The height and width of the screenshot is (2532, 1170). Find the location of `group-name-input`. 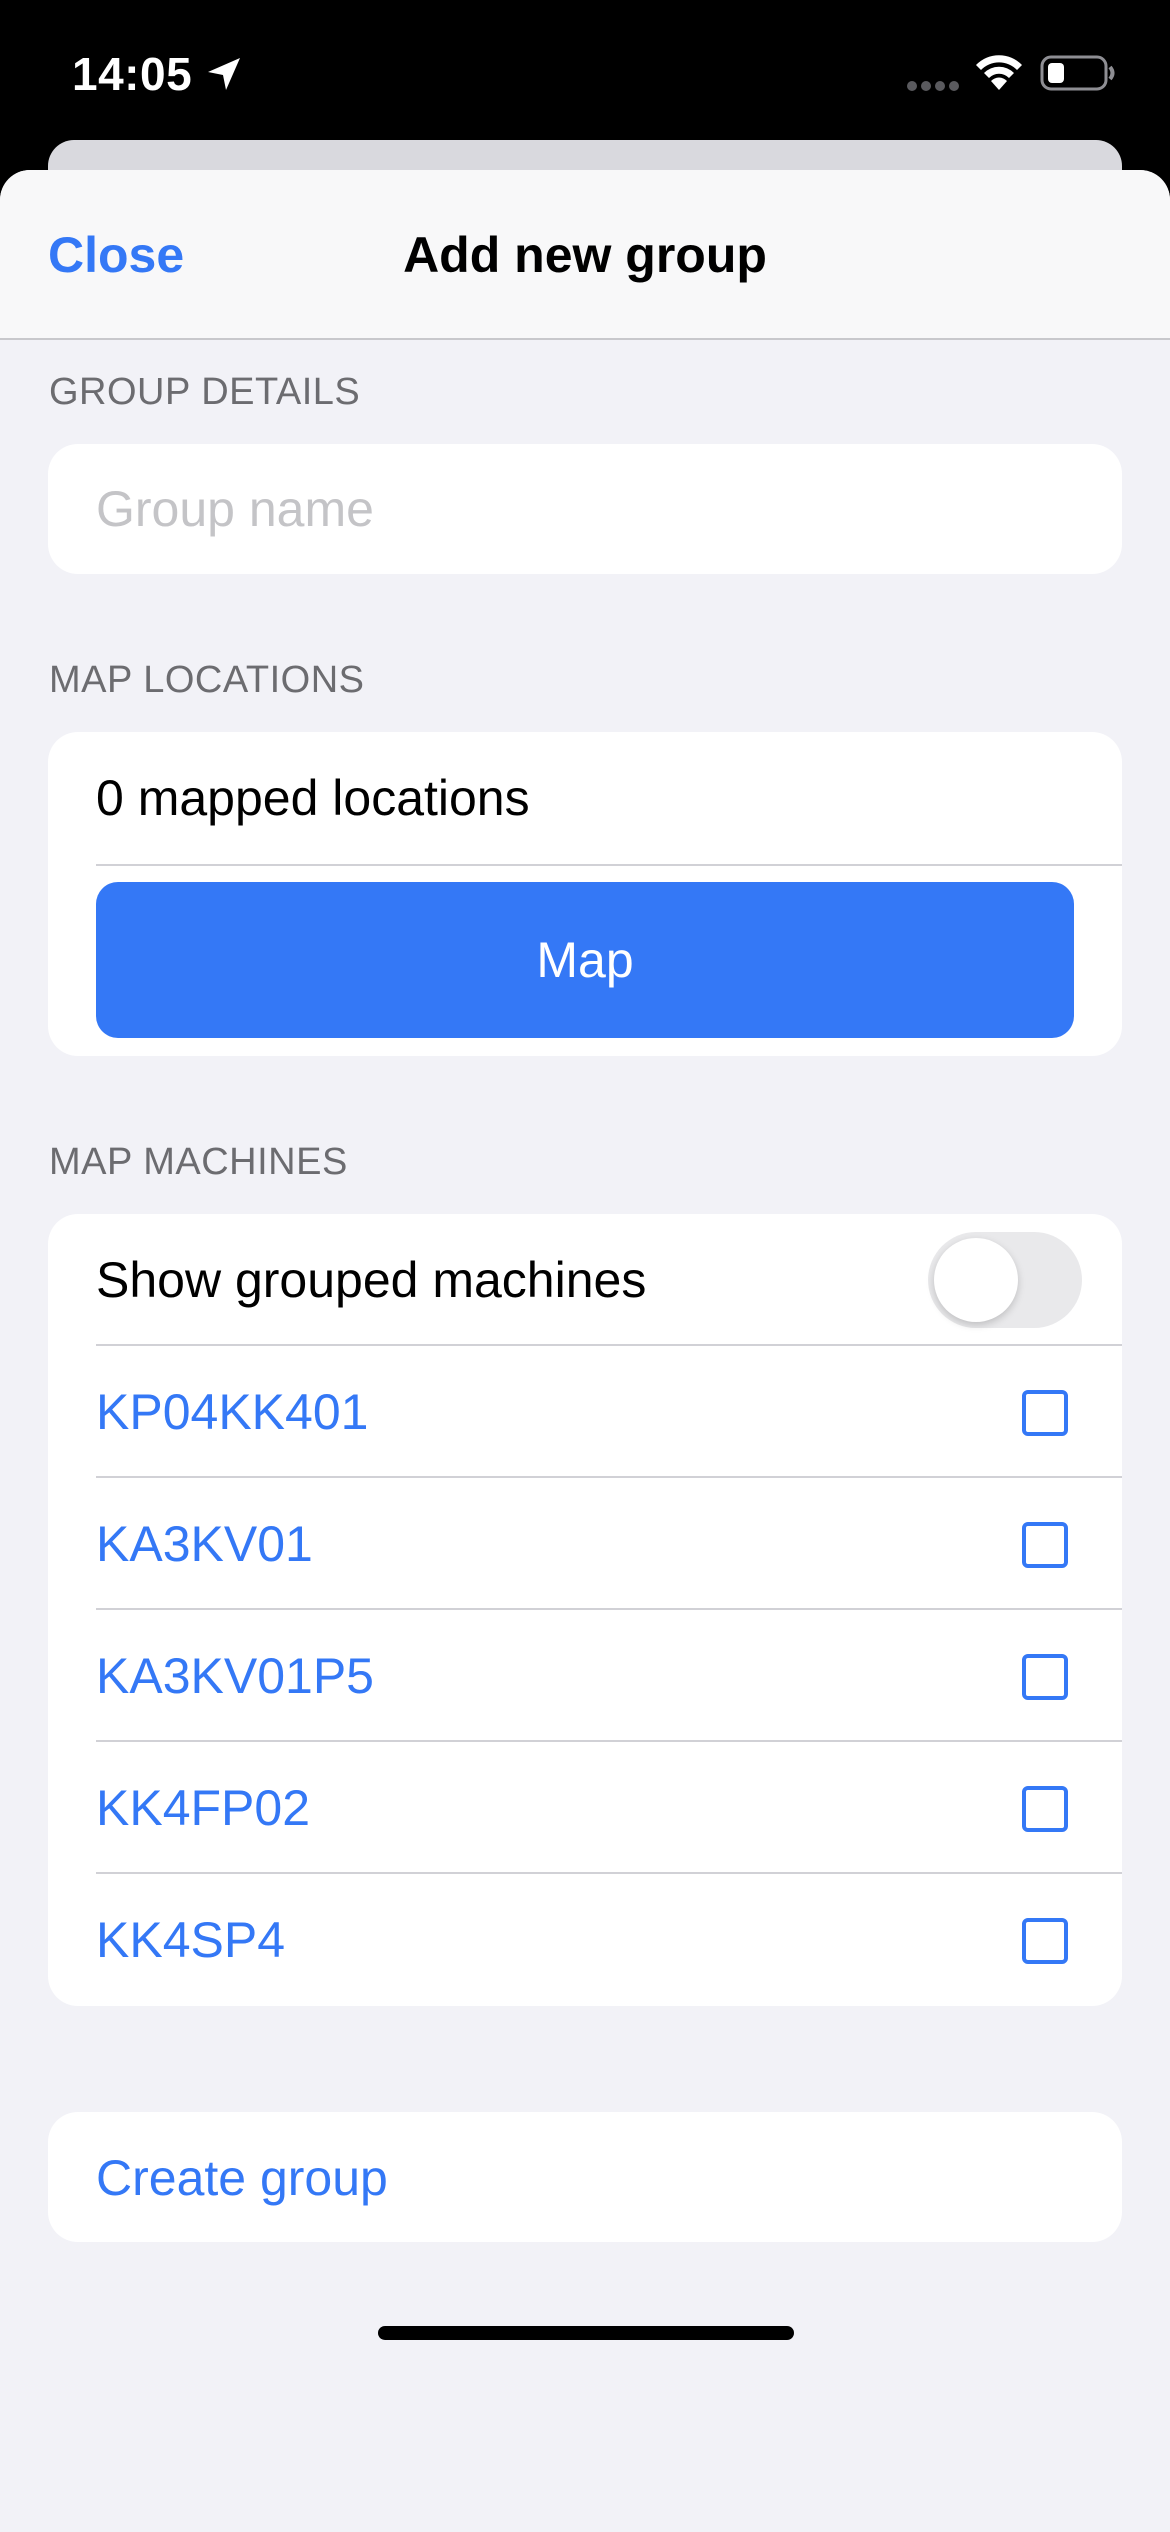

group-name-input is located at coordinates (596, 509).